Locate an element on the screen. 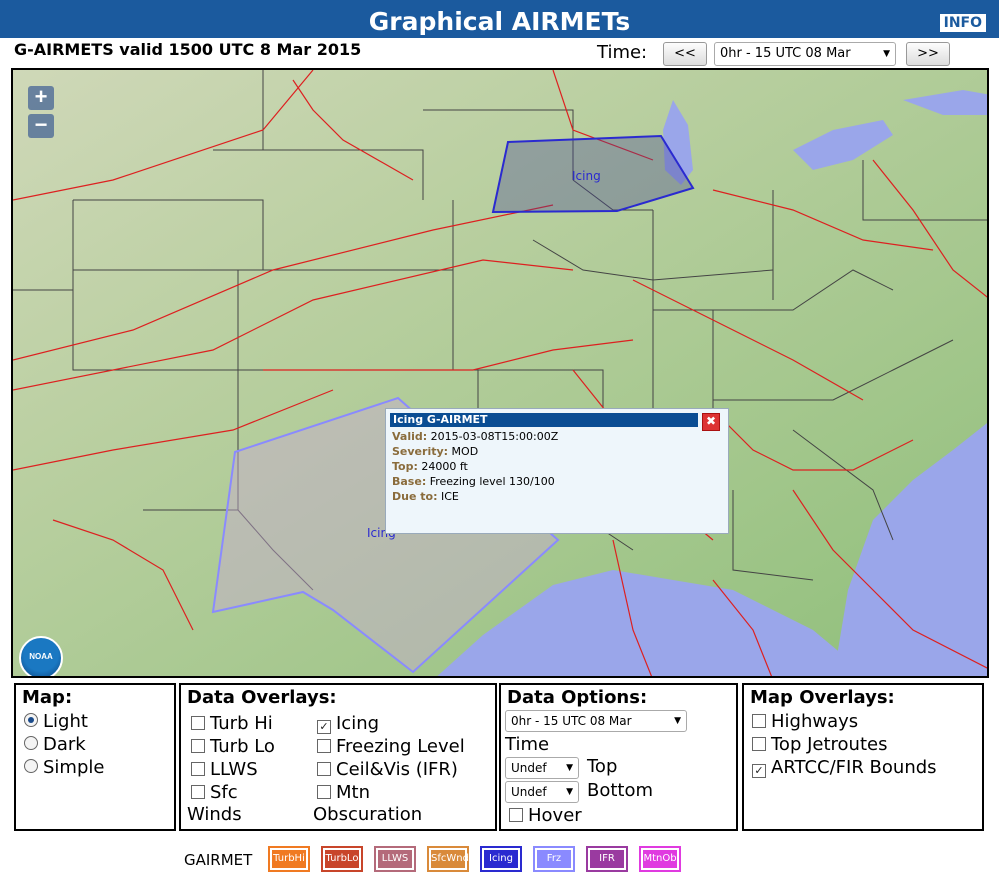 This screenshot has height=882, width=999. title-bar: Graphical AIRMETs INFO is located at coordinates (499, 19).